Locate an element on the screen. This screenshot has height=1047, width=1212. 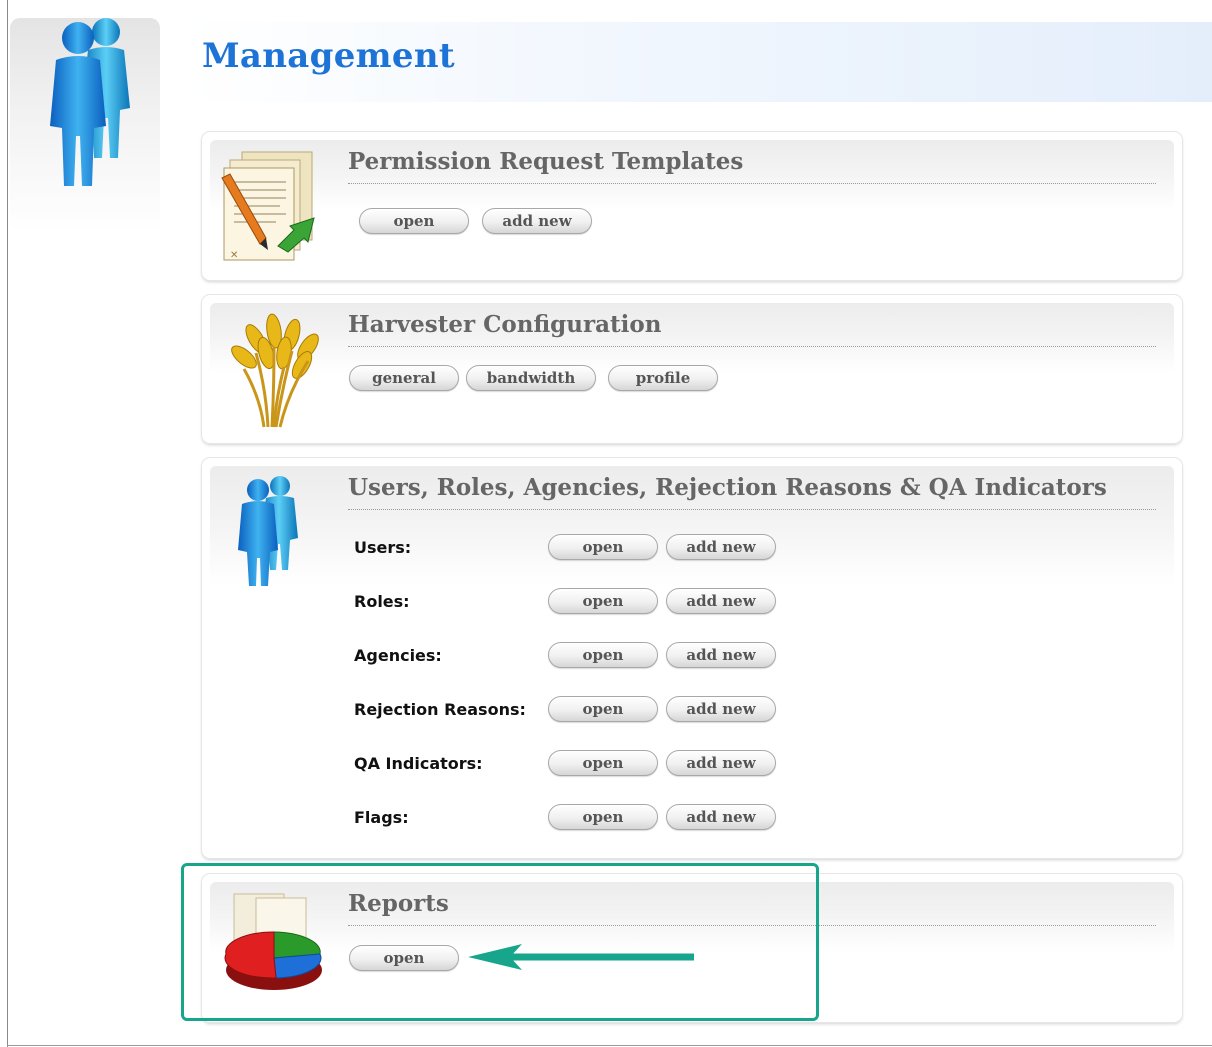
flags-add-new-button: add new is located at coordinates (721, 817).